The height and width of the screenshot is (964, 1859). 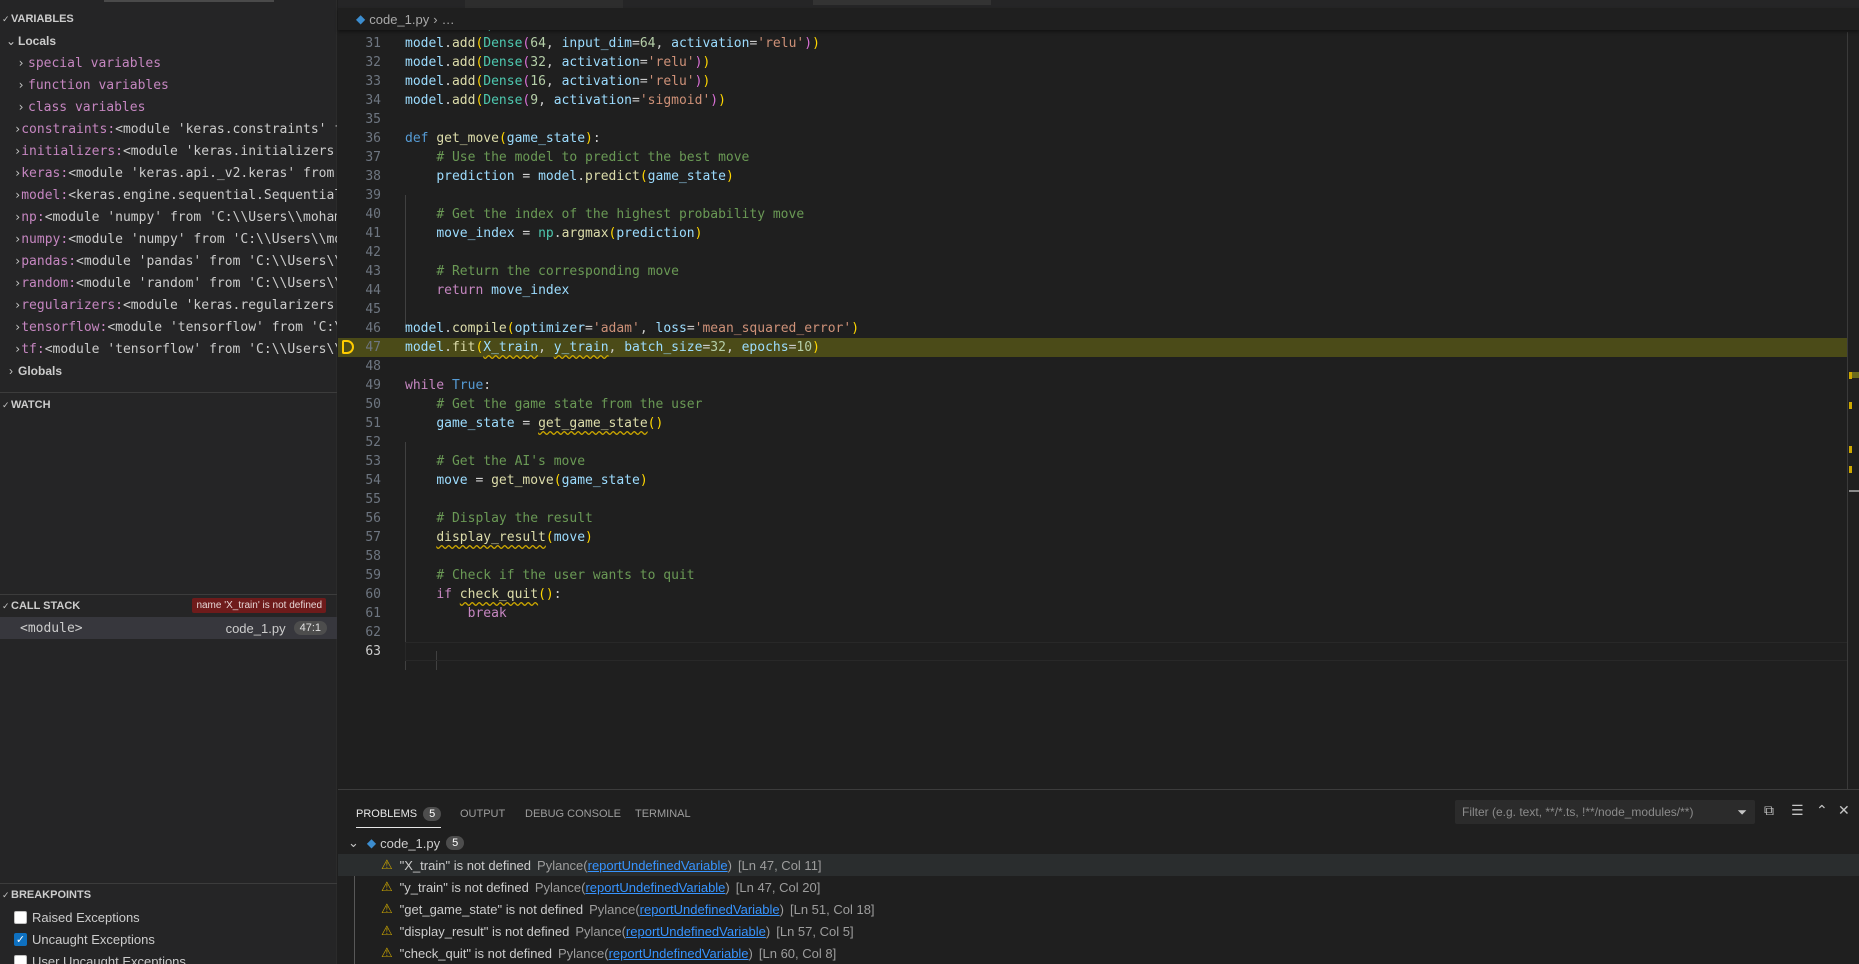 I want to click on code-line: 57 display_result(move), so click(x=1093, y=537).